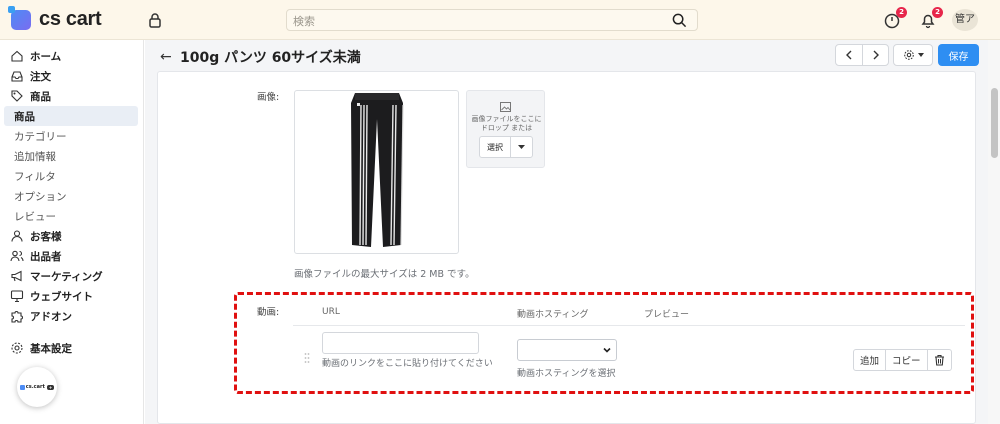  I want to click on sidebar-item-addons: アドオン, so click(71, 316).